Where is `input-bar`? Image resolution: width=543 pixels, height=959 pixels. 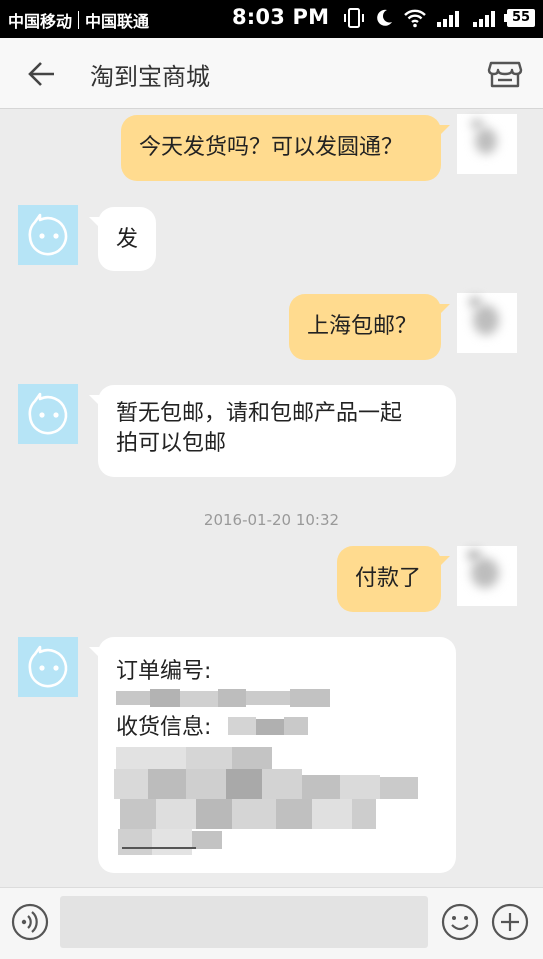 input-bar is located at coordinates (271, 923).